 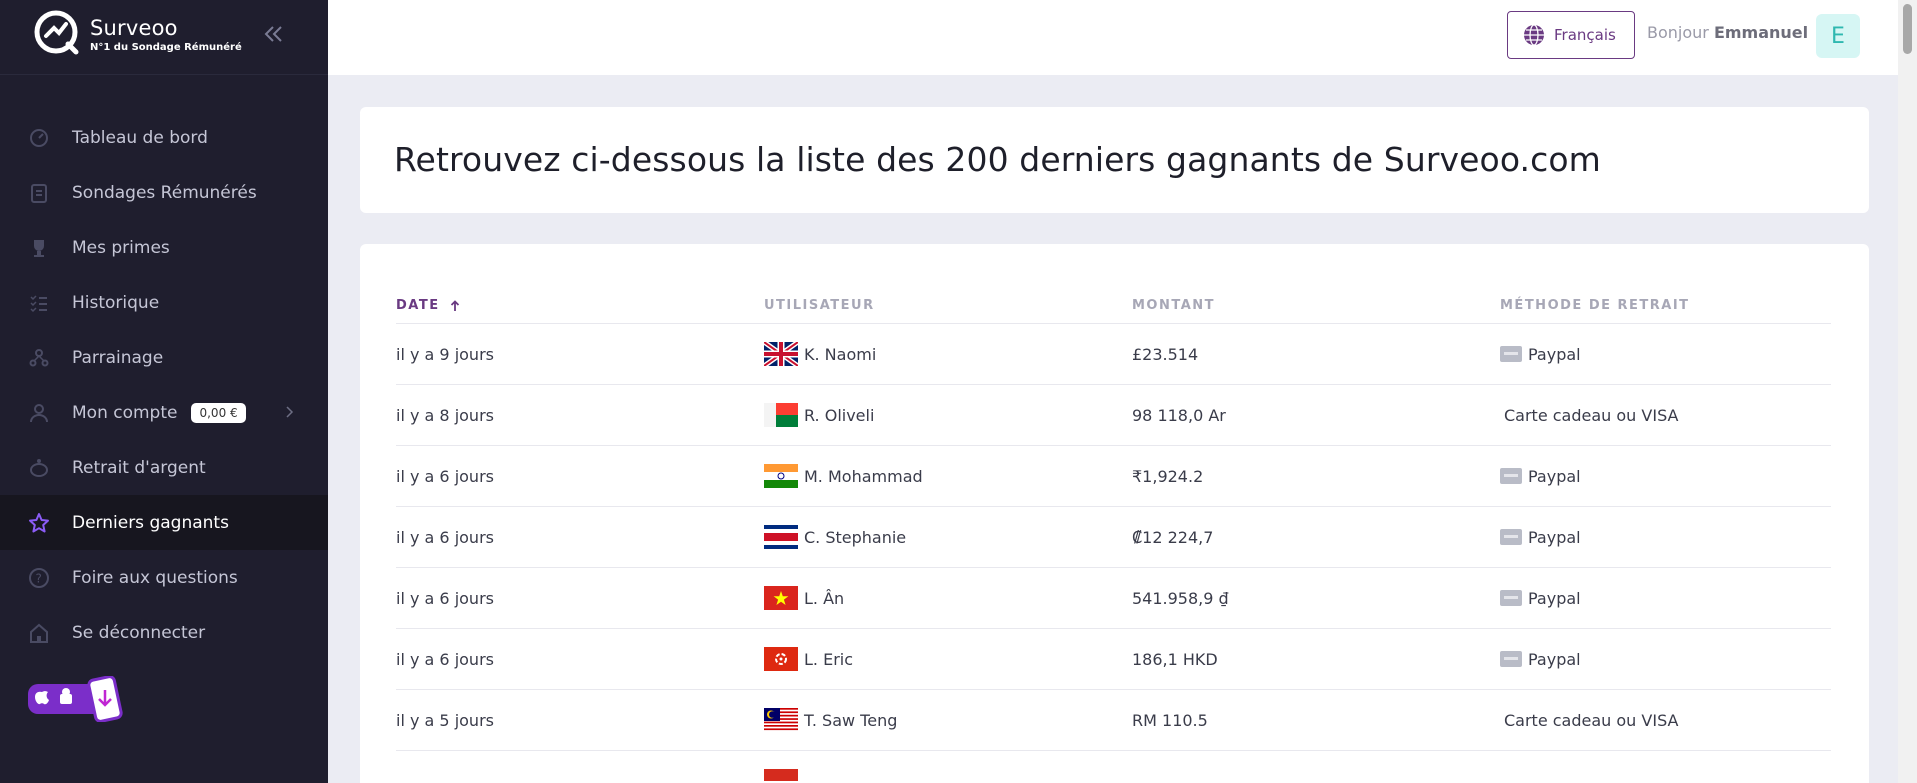 I want to click on amount-cell: 541.958,9 ₫, so click(x=1180, y=598).